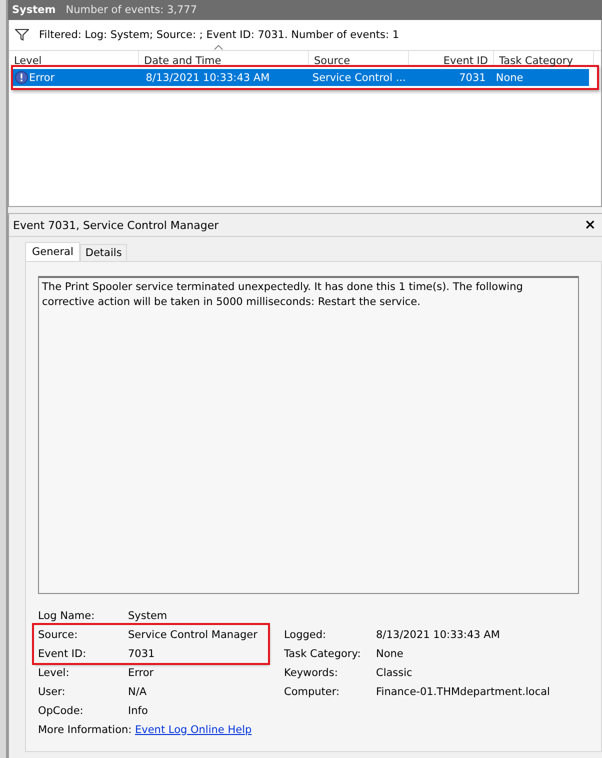 This screenshot has width=602, height=758. I want to click on field-label: Level:, so click(54, 672).